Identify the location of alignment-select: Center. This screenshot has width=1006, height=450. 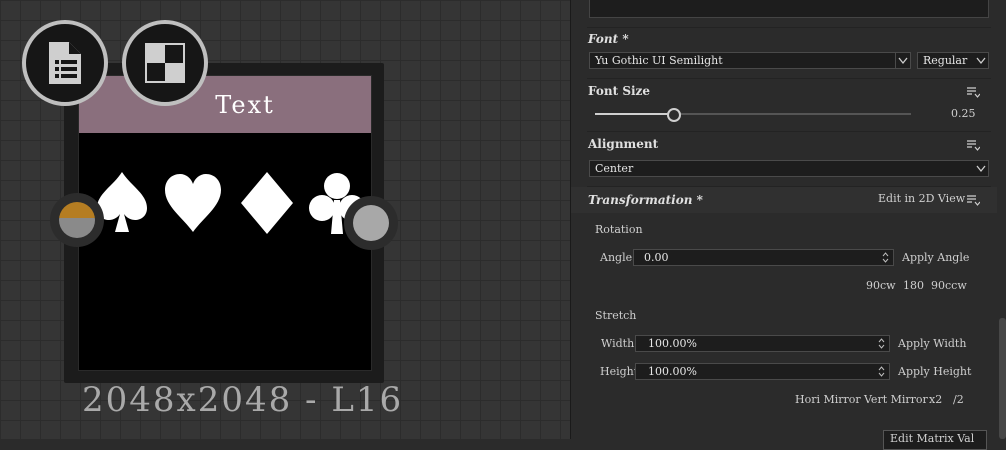
(789, 168).